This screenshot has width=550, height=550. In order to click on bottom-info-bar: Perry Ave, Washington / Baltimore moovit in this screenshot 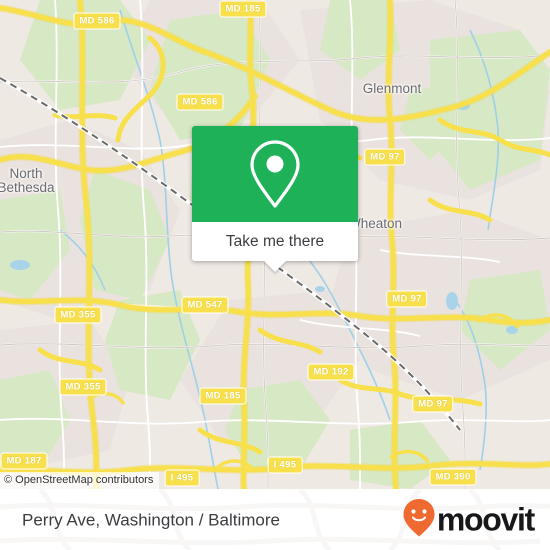, I will do `click(275, 519)`.